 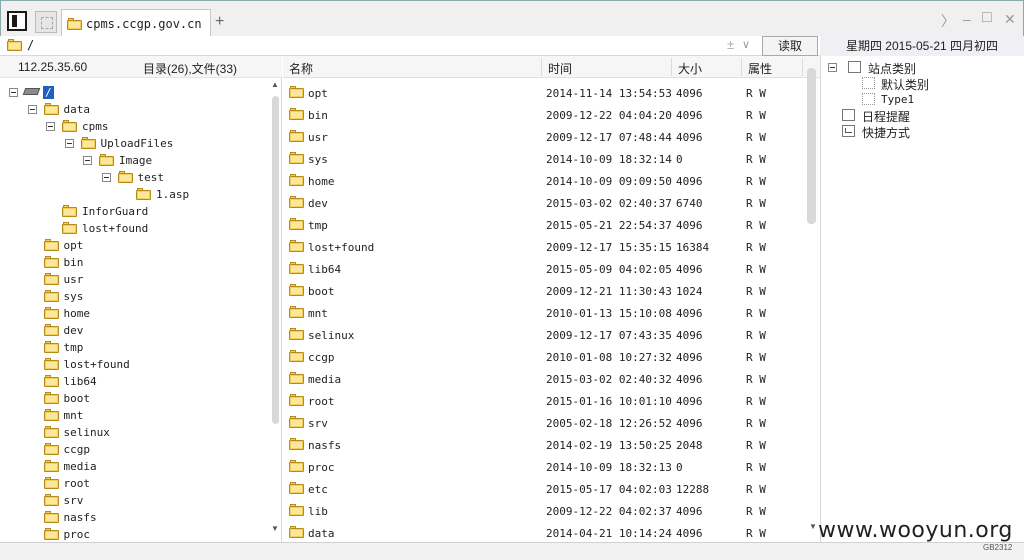 What do you see at coordinates (922, 46) in the screenshot?
I see `date-display: 星期四 2015-05-21 四月初四` at bounding box center [922, 46].